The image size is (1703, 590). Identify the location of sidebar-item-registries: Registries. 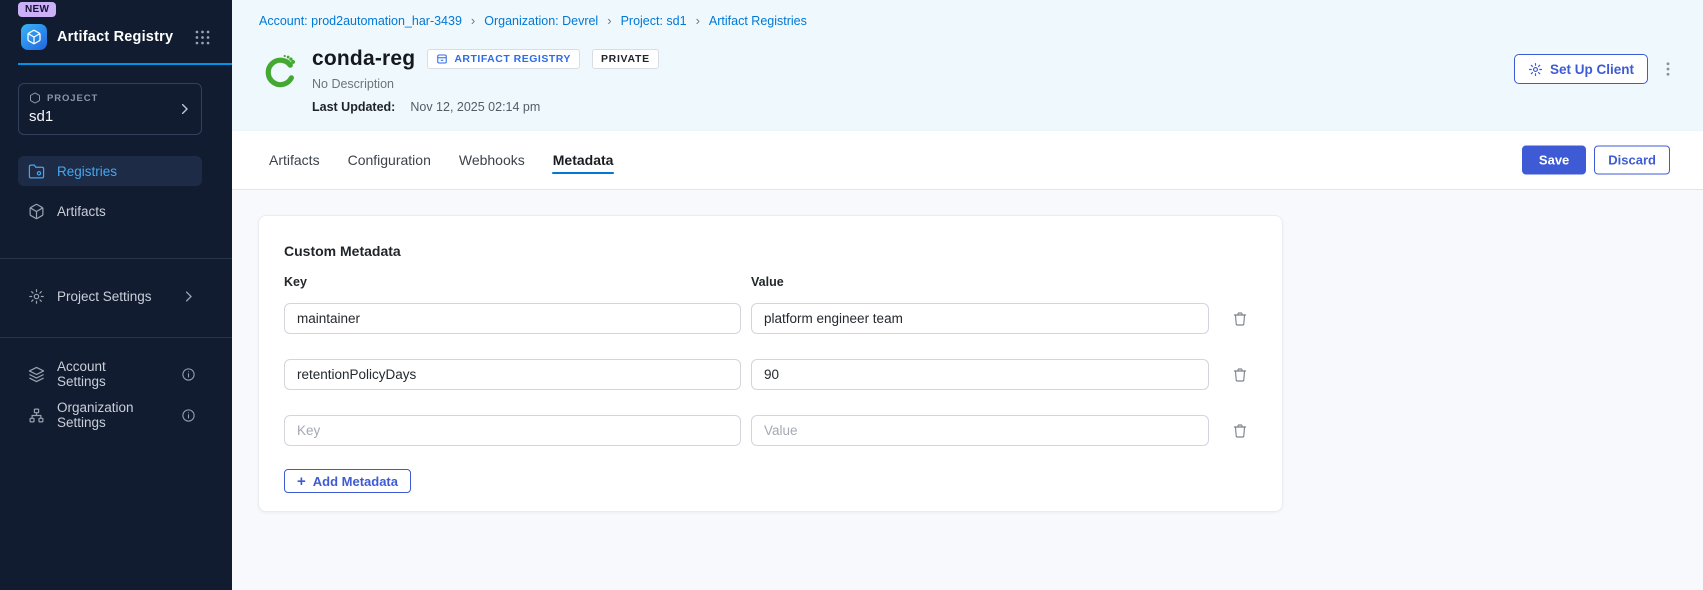
(110, 171).